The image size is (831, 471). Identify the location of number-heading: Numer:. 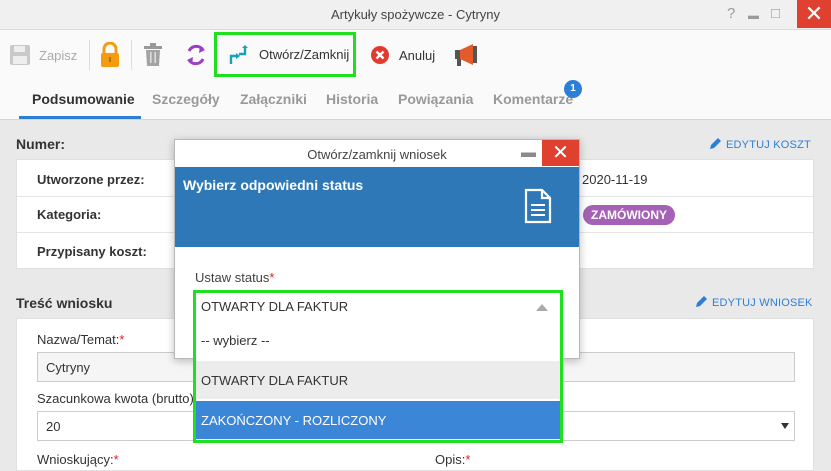
(41, 144).